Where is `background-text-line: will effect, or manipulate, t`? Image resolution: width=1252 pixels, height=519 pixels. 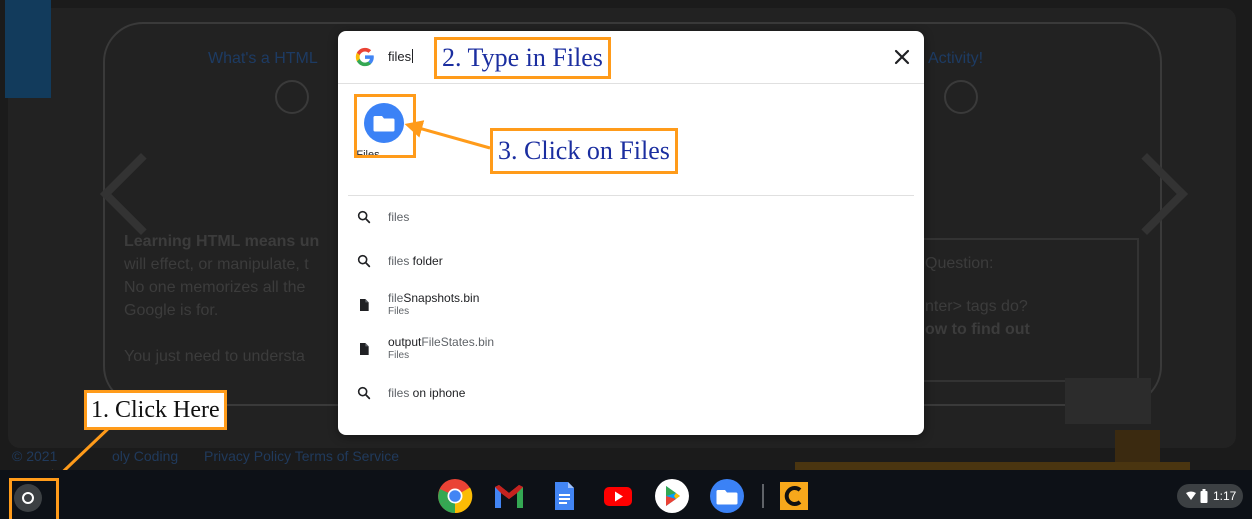
background-text-line: will effect, or manipulate, t is located at coordinates (216, 264).